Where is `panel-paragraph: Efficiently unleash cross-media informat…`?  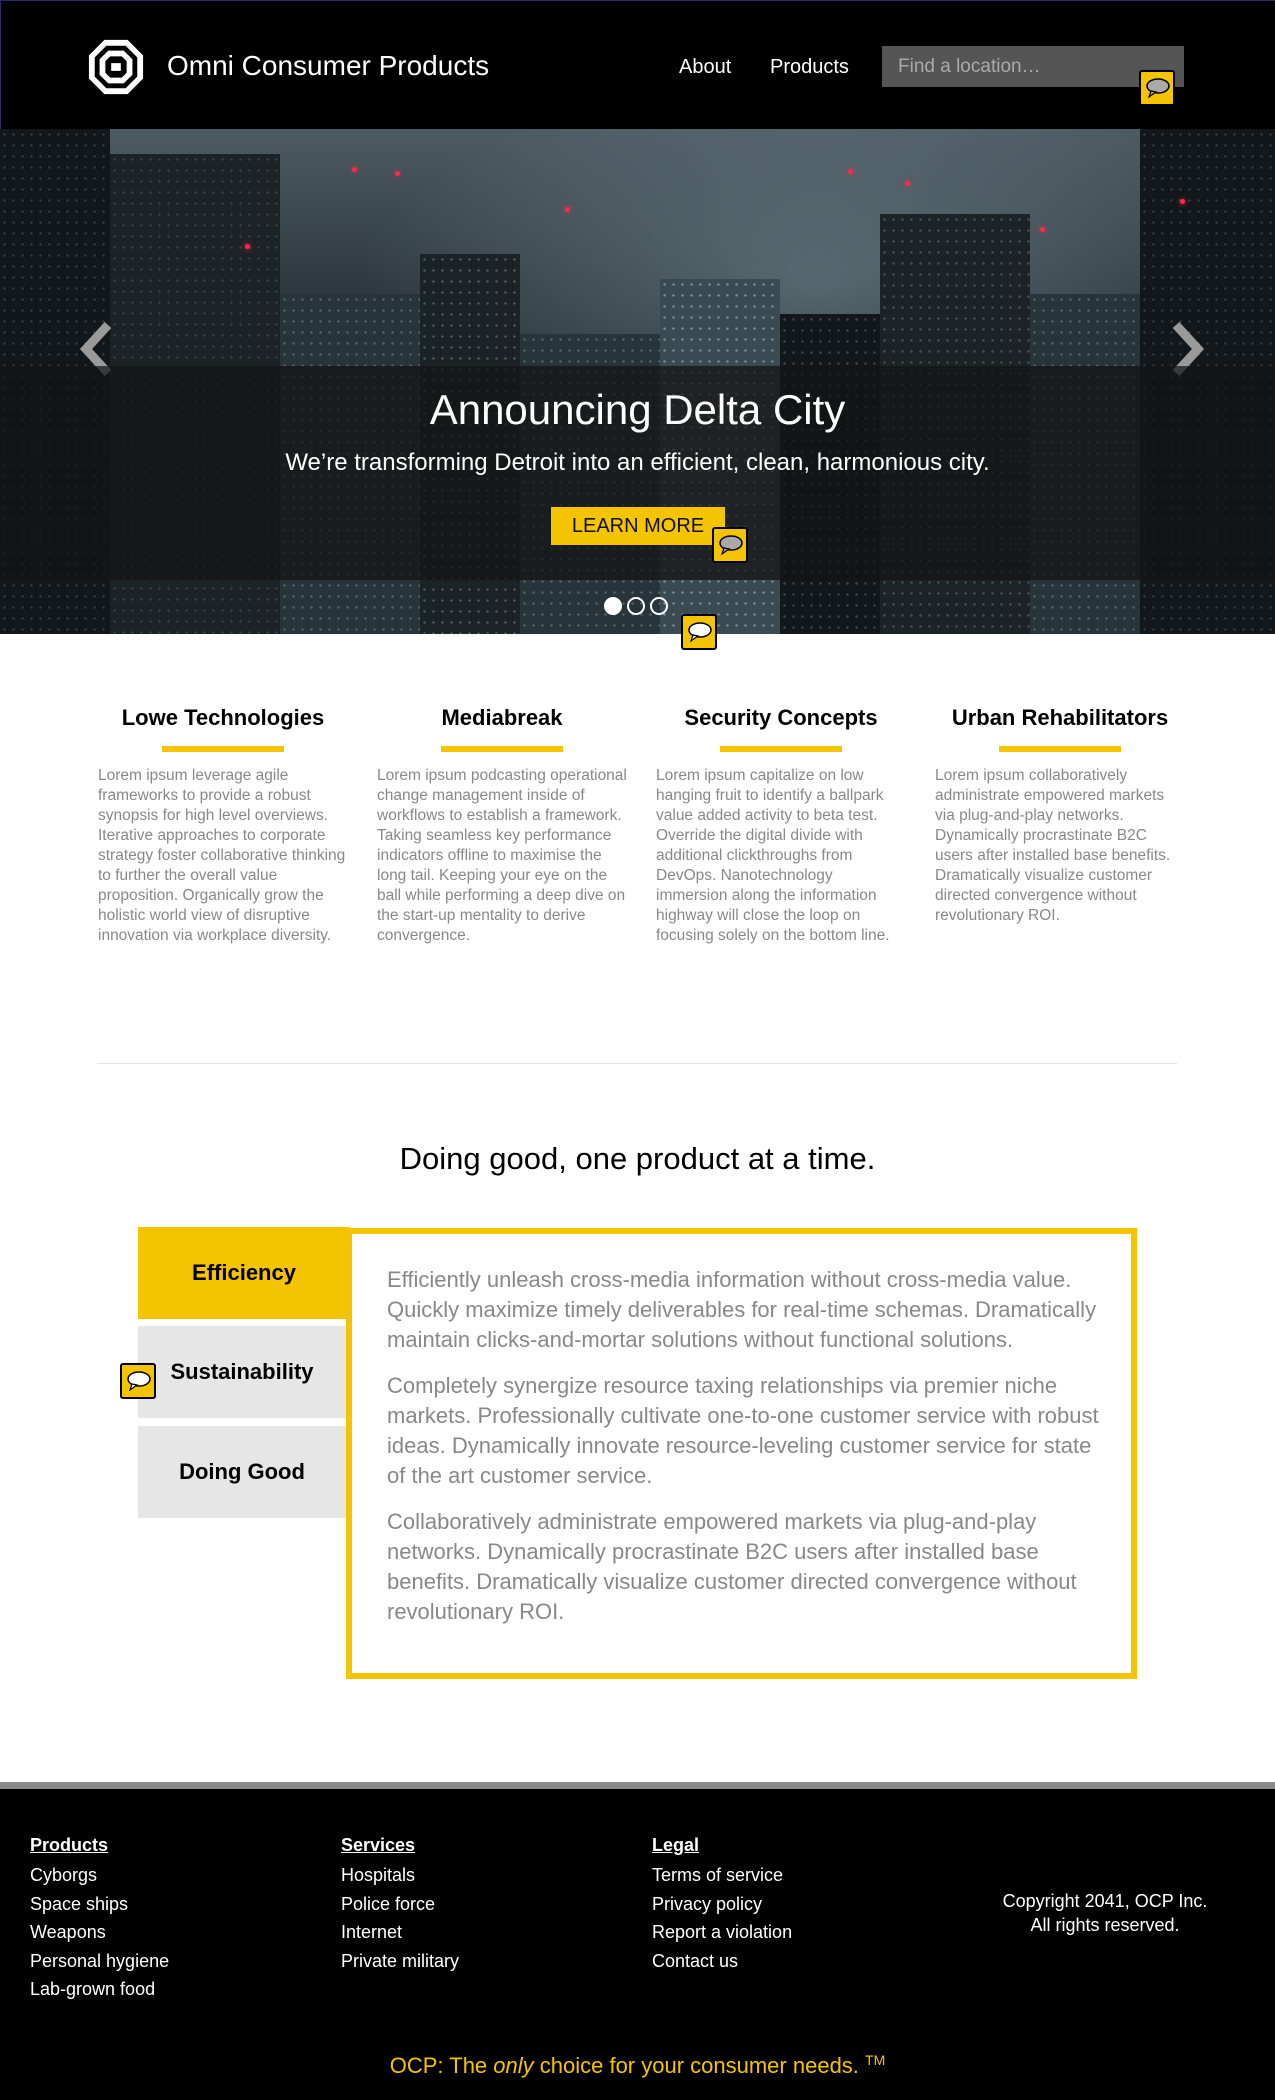
panel-paragraph: Efficiently unleash cross-media informat… is located at coordinates (742, 1309).